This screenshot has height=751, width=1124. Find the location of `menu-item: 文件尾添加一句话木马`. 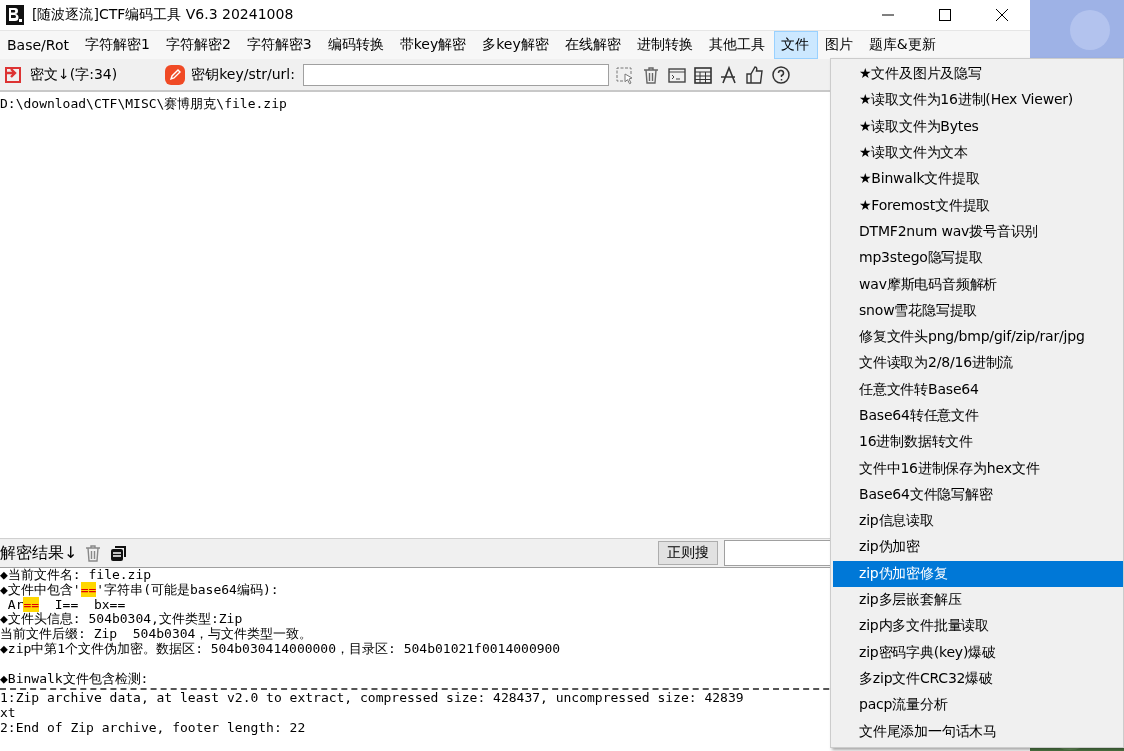

menu-item: 文件尾添加一句话木马 is located at coordinates (977, 731).